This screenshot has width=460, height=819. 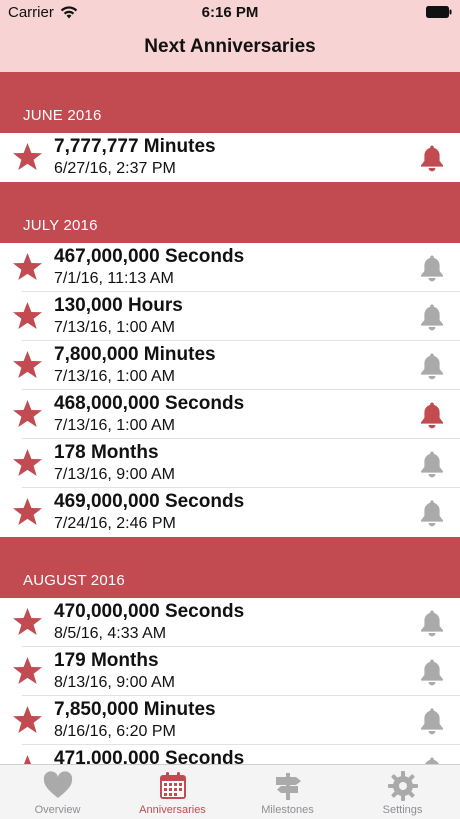 I want to click on anniversary-title: 471,000,000 Seconds, so click(x=149, y=756).